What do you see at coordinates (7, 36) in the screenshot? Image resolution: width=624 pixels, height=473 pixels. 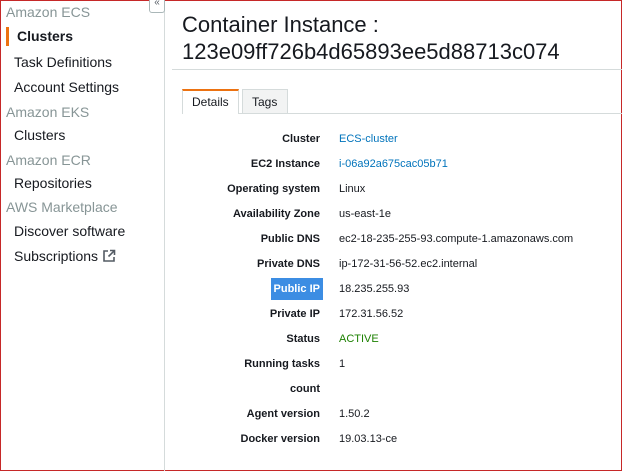 I see `active-indicator` at bounding box center [7, 36].